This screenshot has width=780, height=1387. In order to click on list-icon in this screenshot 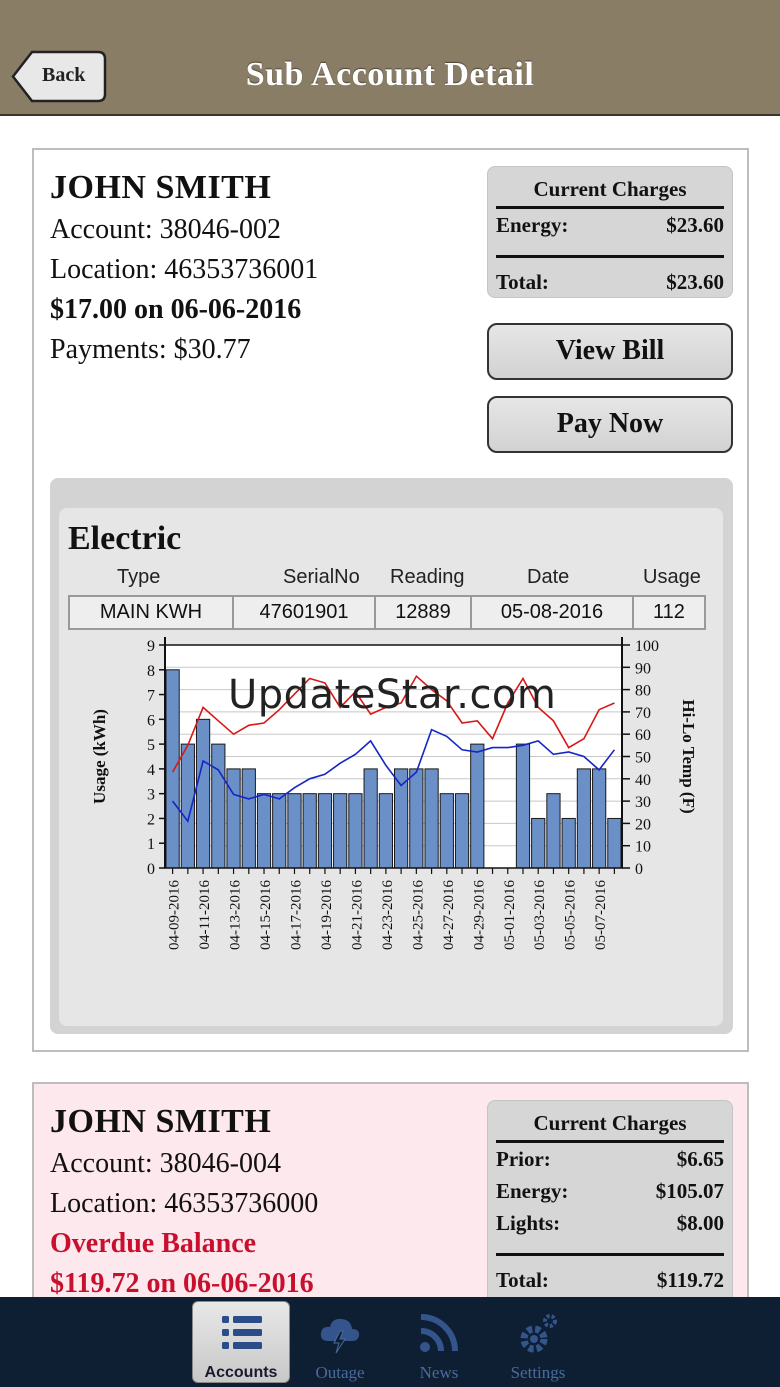, I will do `click(242, 1332)`.